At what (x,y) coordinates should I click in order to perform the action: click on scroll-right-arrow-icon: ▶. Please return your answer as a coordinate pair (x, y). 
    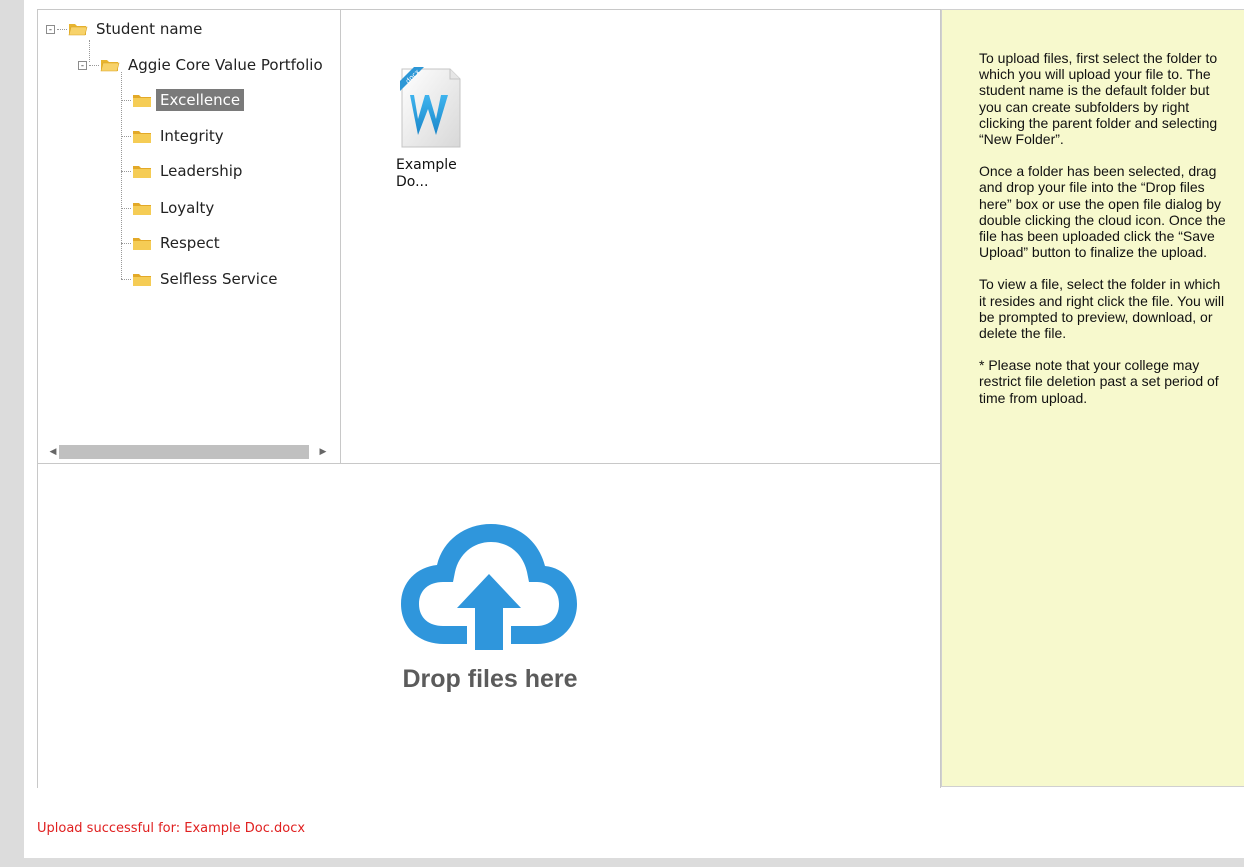
    Looking at the image, I should click on (323, 452).